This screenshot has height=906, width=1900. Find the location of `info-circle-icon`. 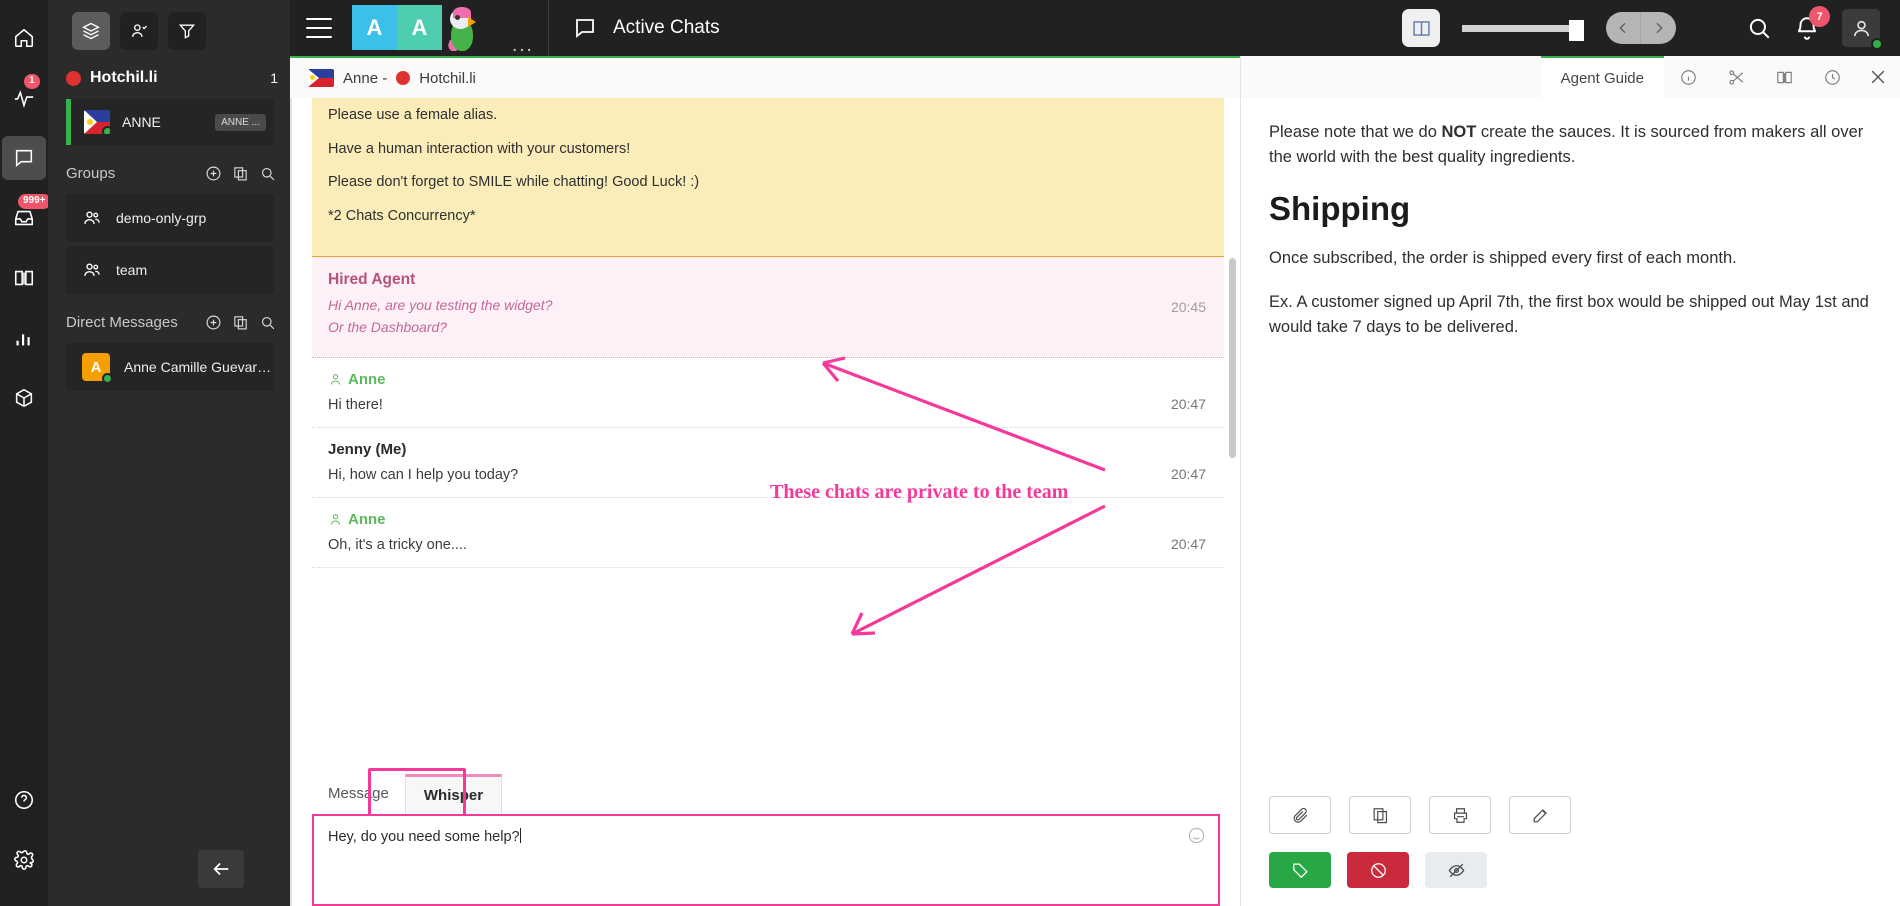

info-circle-icon is located at coordinates (1688, 77).